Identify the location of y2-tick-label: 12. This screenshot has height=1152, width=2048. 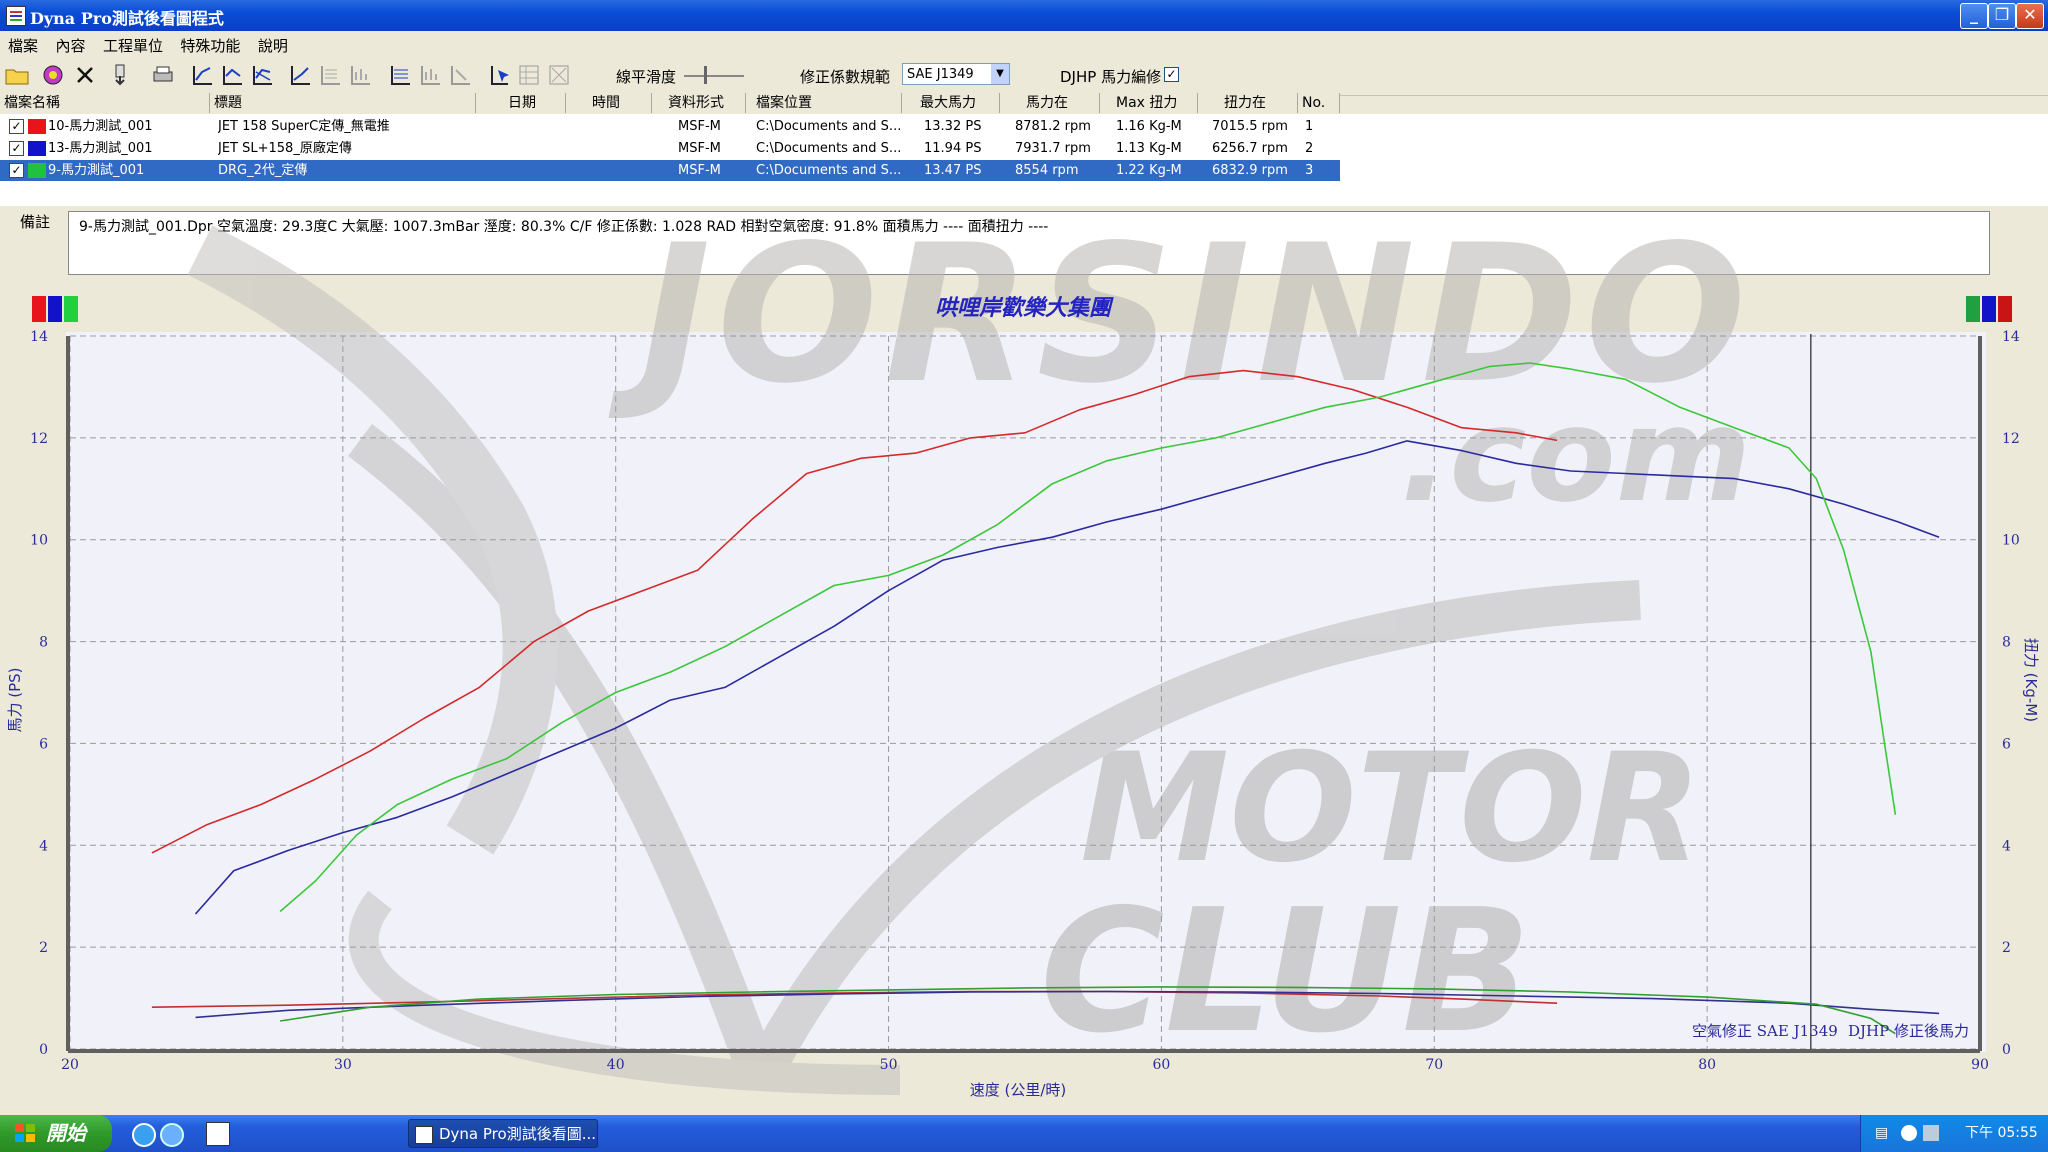
(2011, 439).